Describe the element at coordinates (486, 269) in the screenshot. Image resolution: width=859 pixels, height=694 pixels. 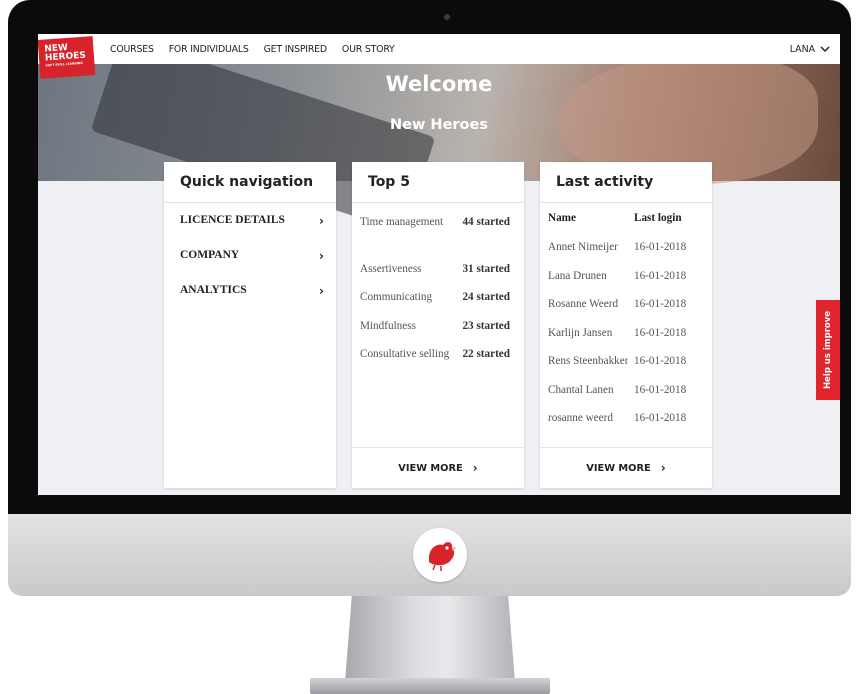
I see `course-count: 31 started` at that location.